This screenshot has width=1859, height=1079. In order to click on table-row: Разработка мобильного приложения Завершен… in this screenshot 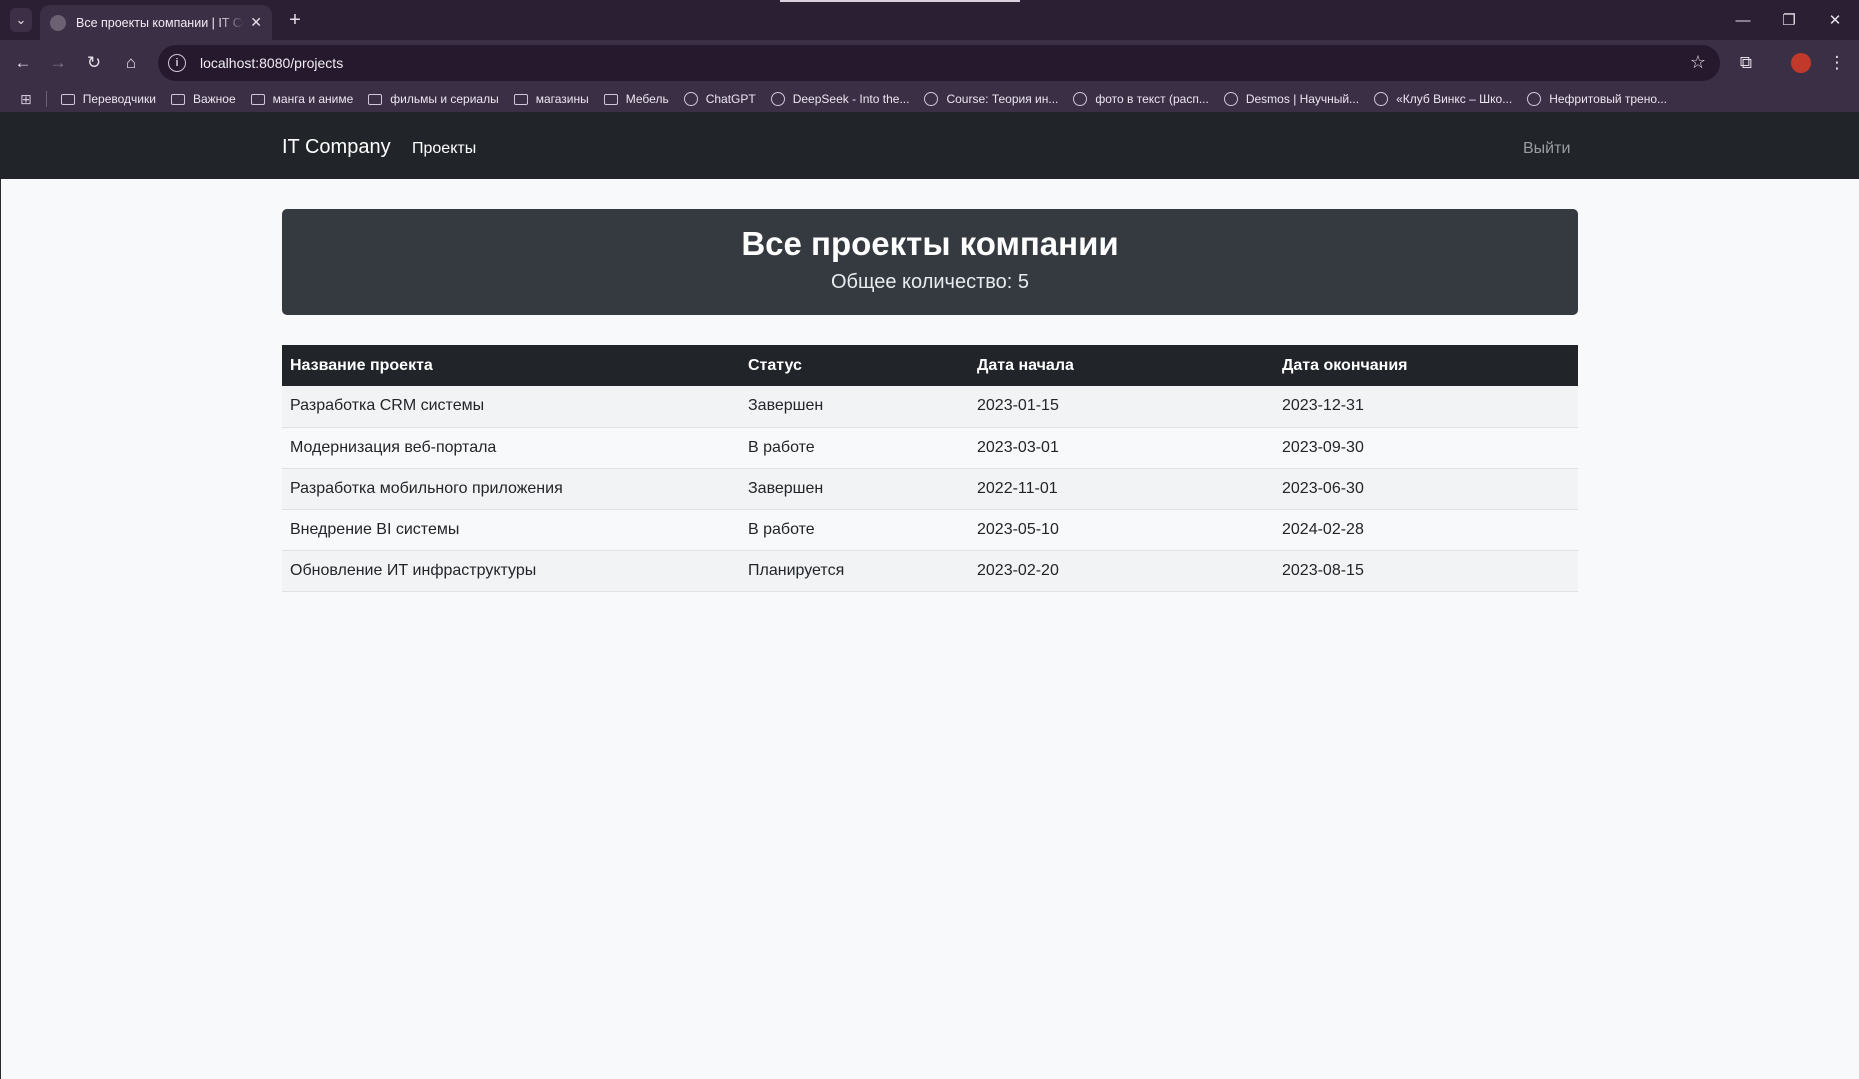, I will do `click(930, 489)`.